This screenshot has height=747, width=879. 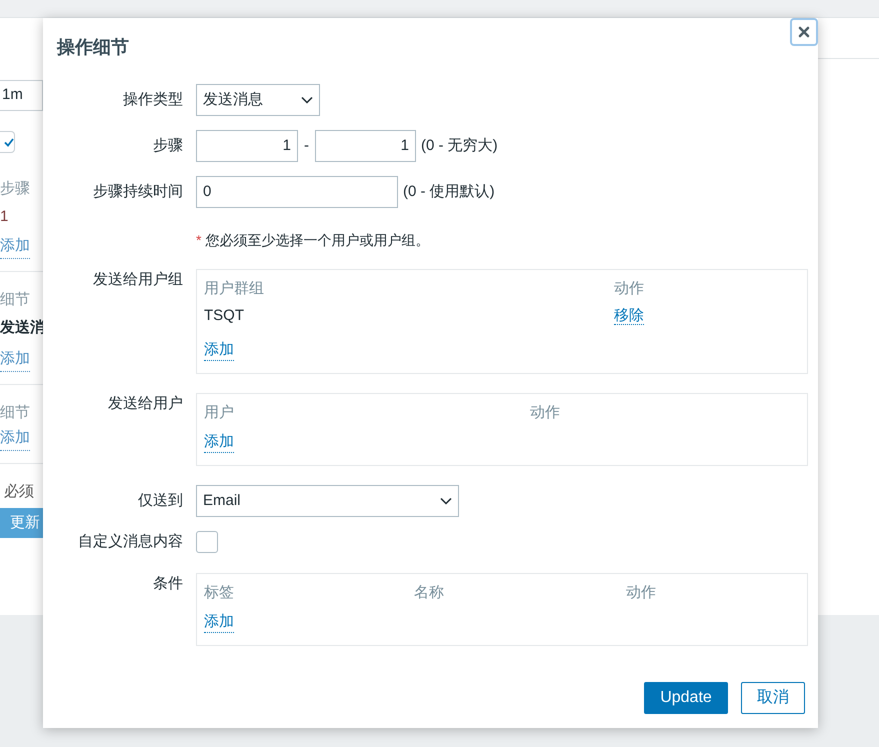 What do you see at coordinates (219, 412) in the screenshot?
I see `column-header: 用户` at bounding box center [219, 412].